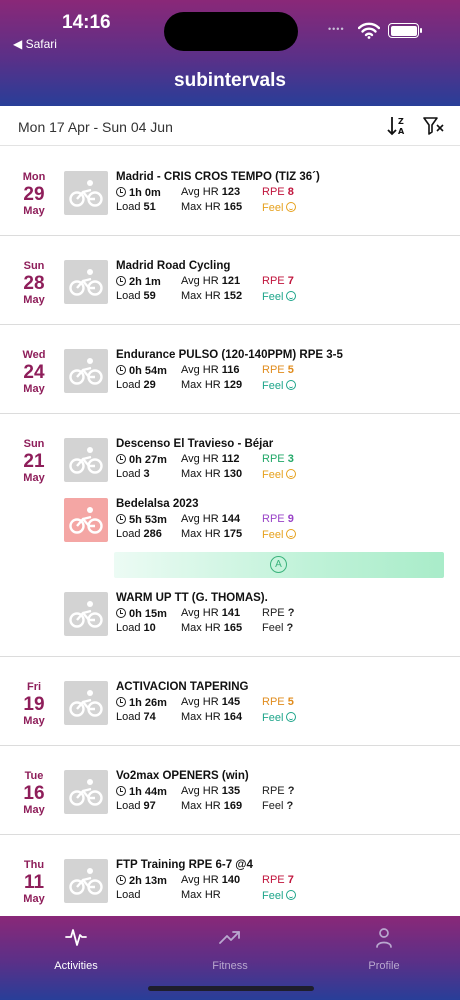  I want to click on avg-hr-value: 121, so click(231, 281).